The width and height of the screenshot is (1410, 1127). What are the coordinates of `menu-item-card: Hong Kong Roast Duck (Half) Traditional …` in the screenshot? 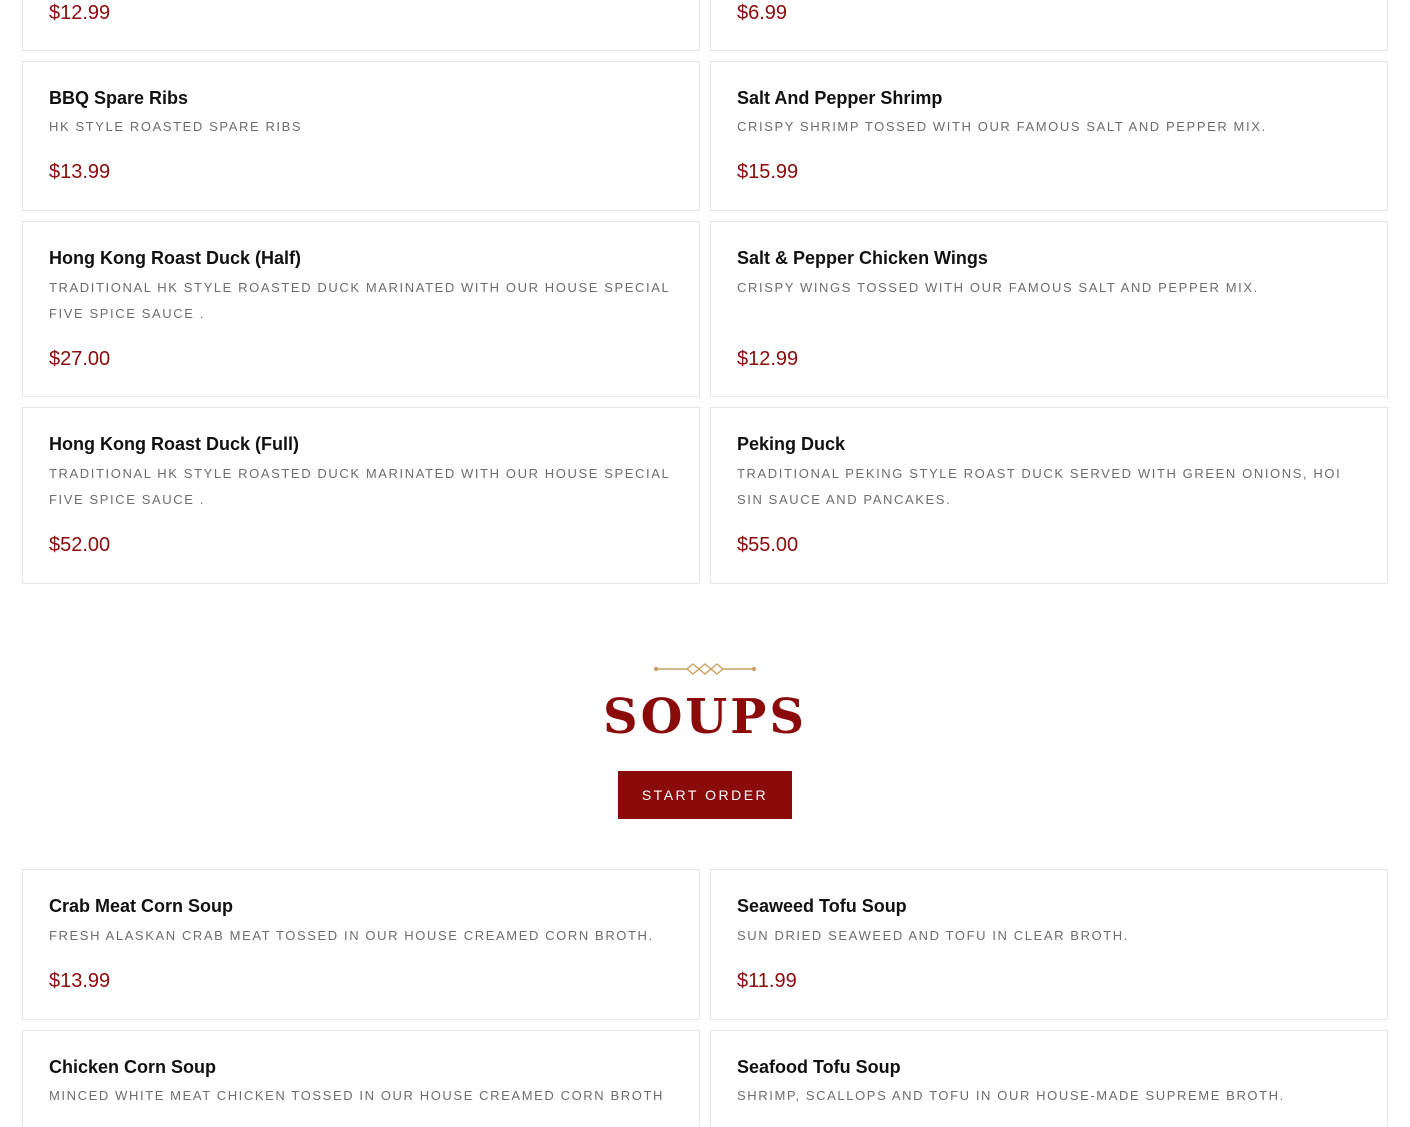 It's located at (361, 309).